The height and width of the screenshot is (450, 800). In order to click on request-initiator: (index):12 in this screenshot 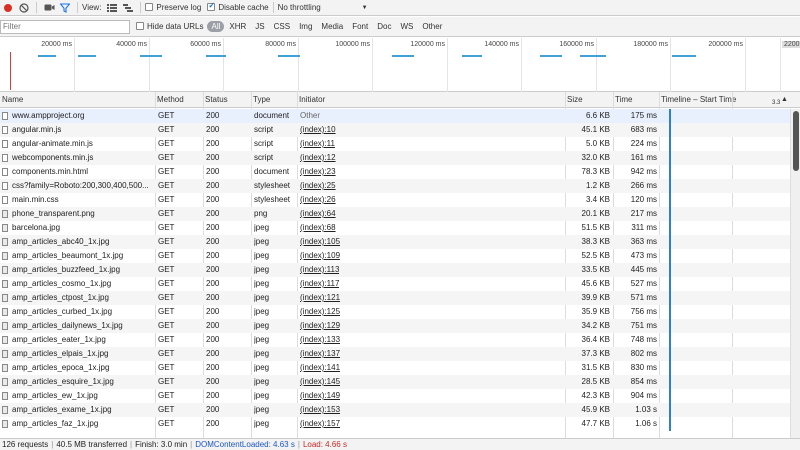, I will do `click(318, 158)`.